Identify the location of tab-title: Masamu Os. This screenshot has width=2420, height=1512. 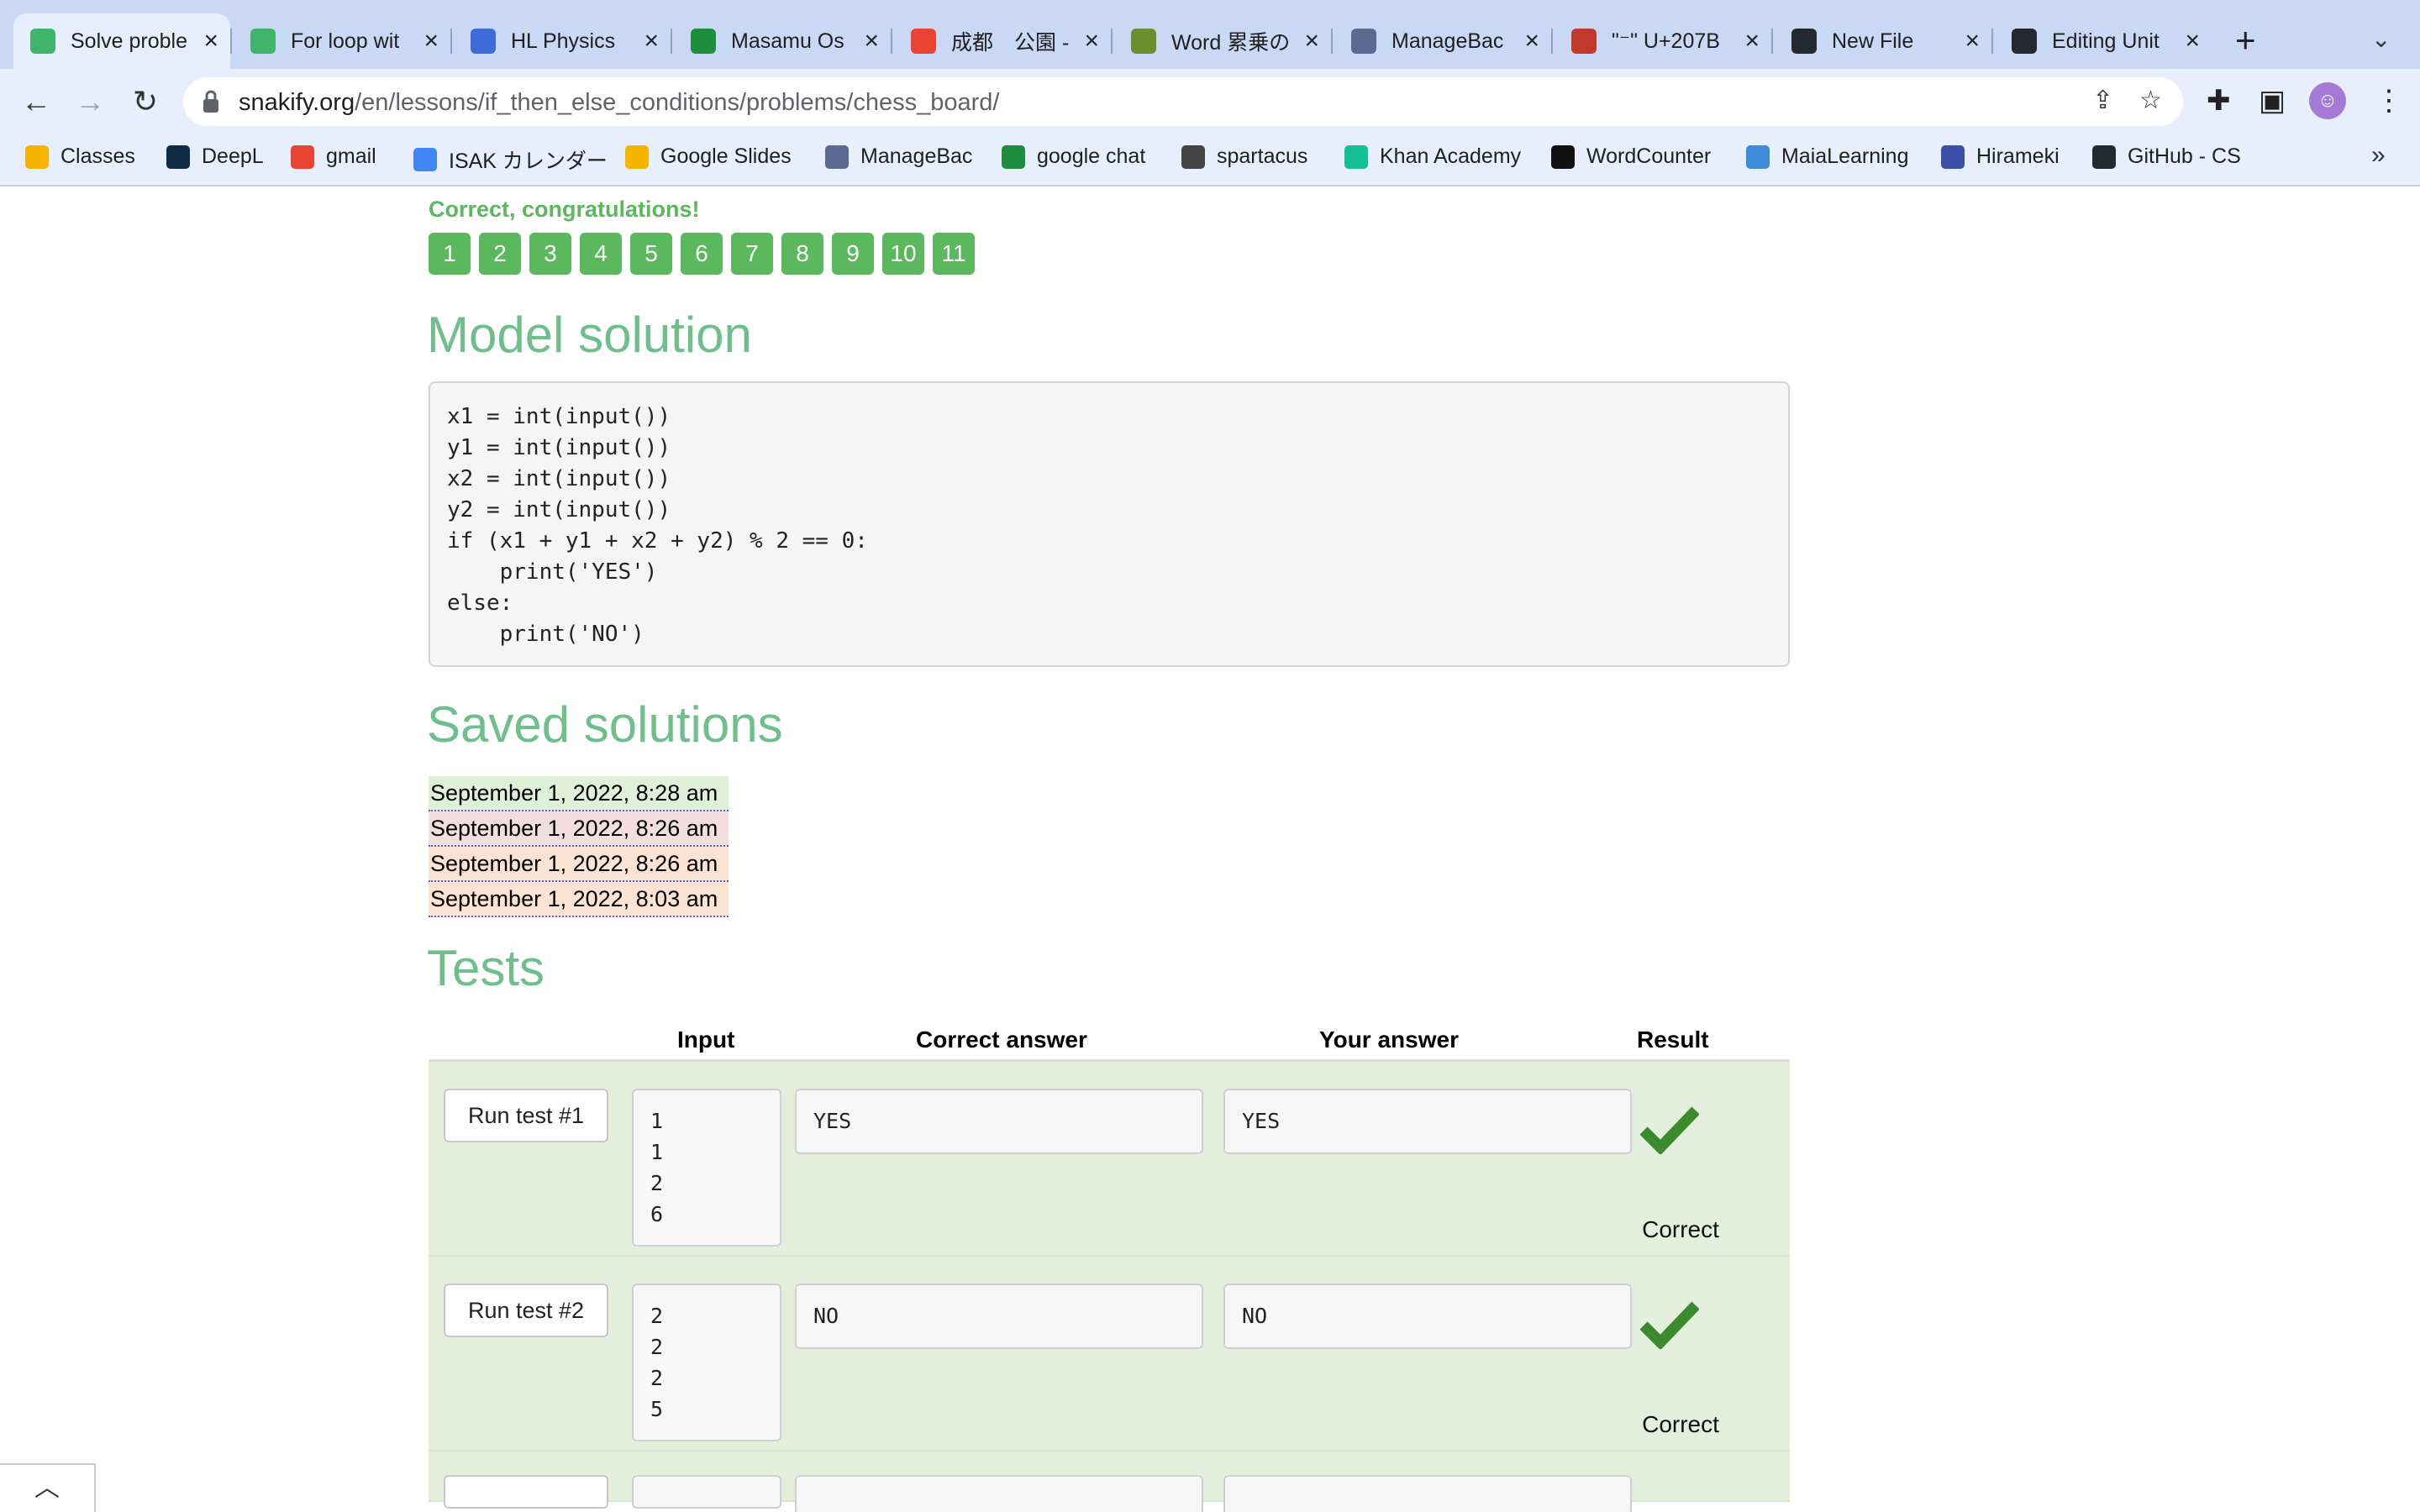
(787, 41).